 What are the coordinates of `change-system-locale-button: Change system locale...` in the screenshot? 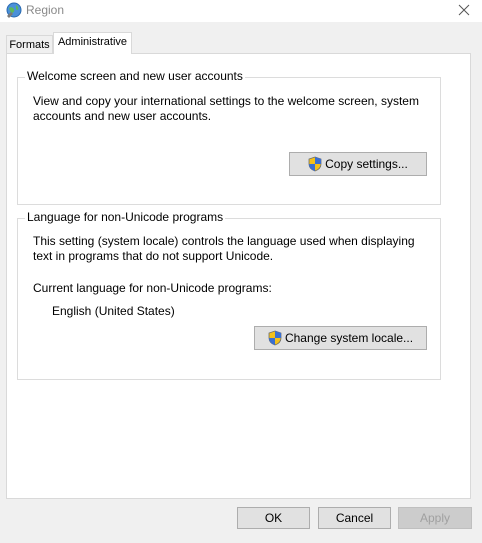 It's located at (340, 338).